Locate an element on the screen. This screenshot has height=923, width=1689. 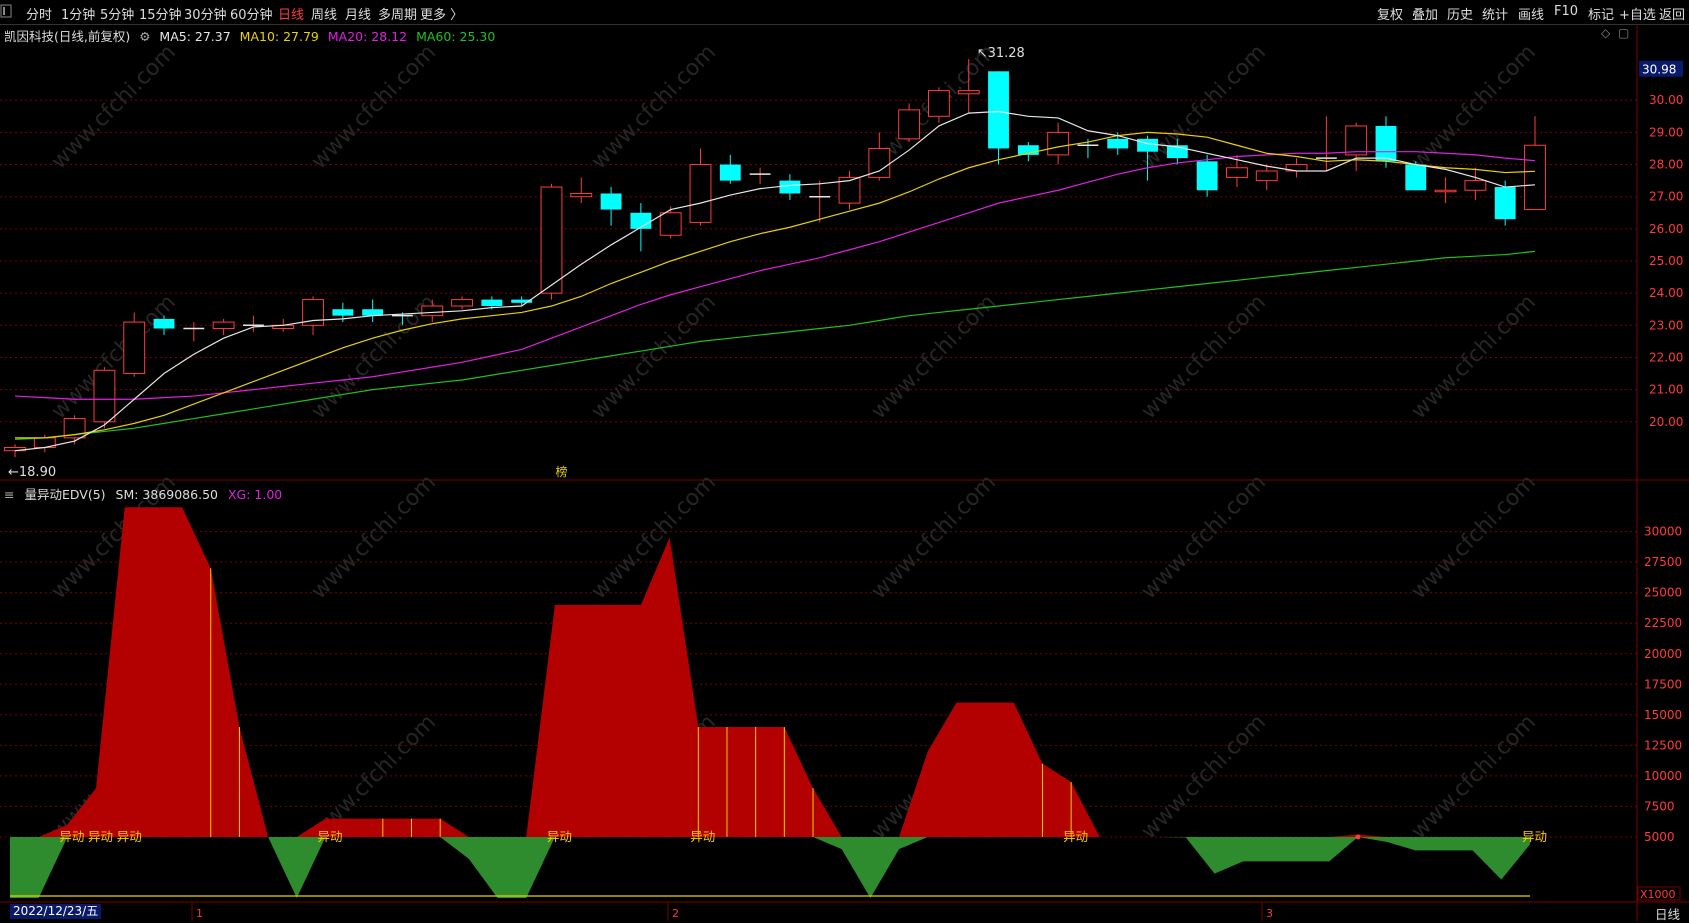
period-tab-4: 30分钟 is located at coordinates (205, 13).